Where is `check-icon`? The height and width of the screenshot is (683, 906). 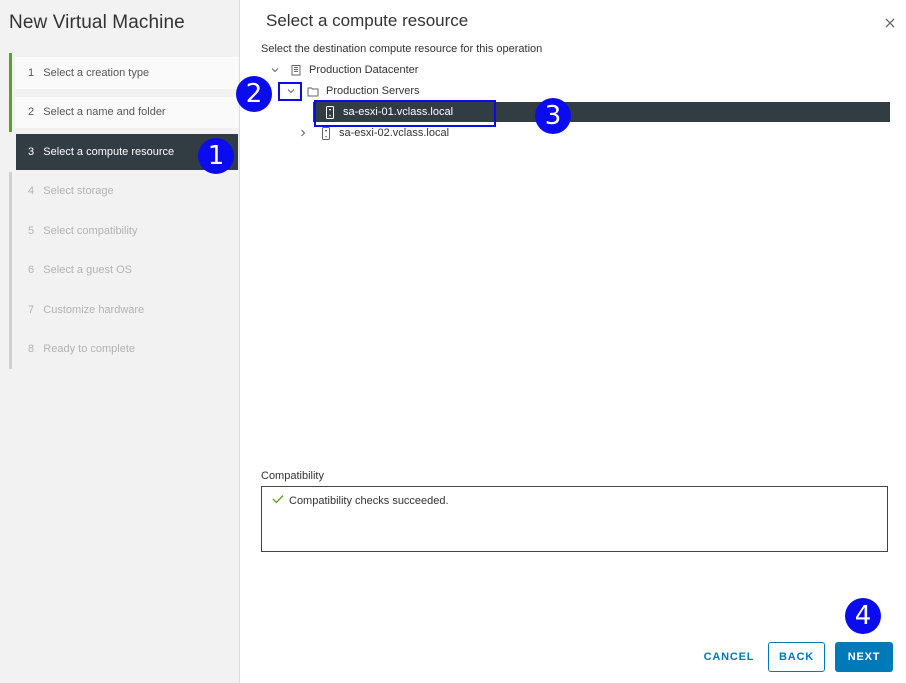 check-icon is located at coordinates (278, 500).